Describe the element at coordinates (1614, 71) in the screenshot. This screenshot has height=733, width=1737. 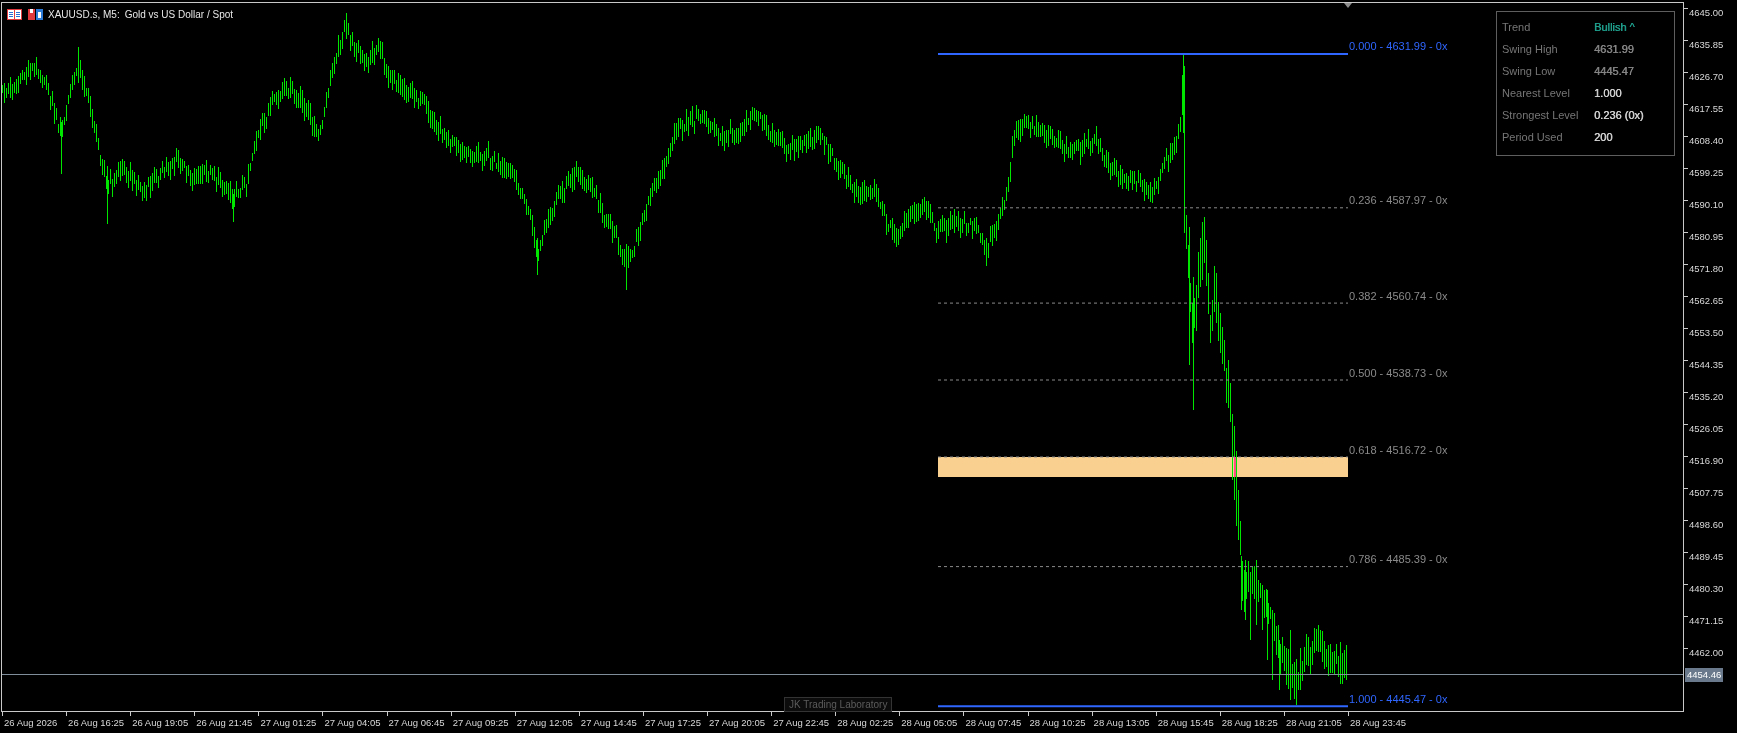
I see `info-value: 4445.47` at that location.